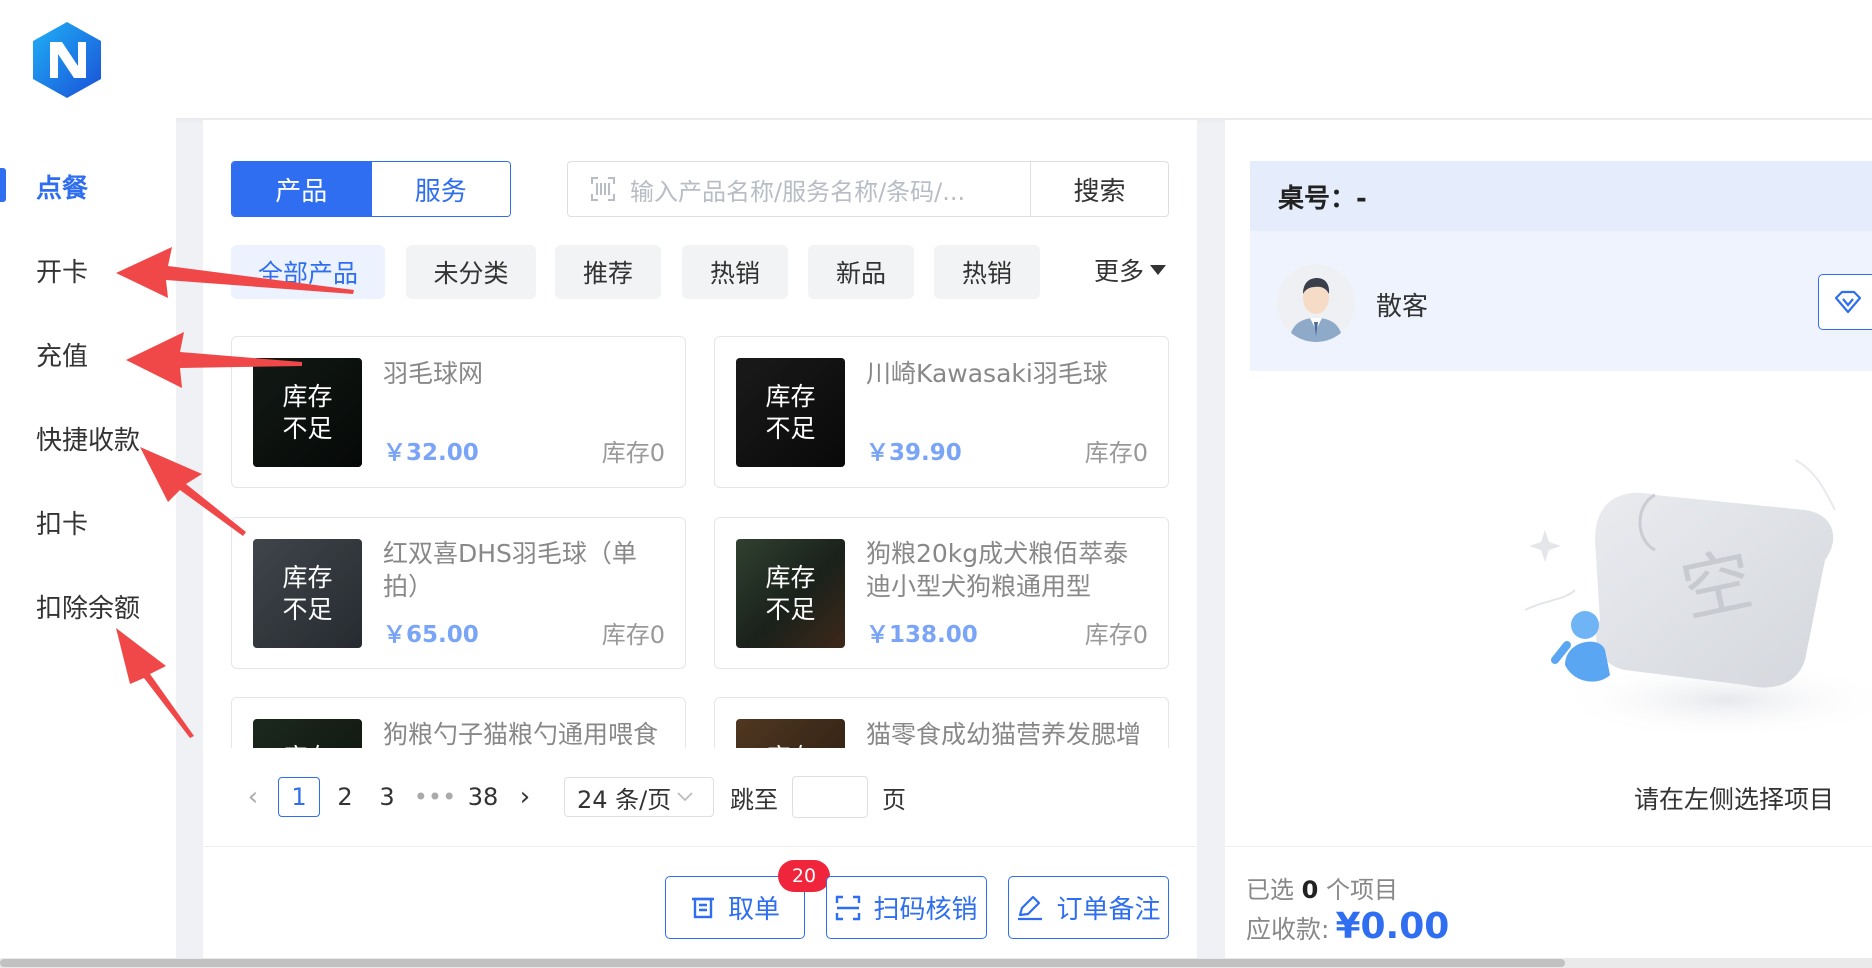 The height and width of the screenshot is (968, 1872). Describe the element at coordinates (301, 189) in the screenshot. I see `tab-products: 产品` at that location.